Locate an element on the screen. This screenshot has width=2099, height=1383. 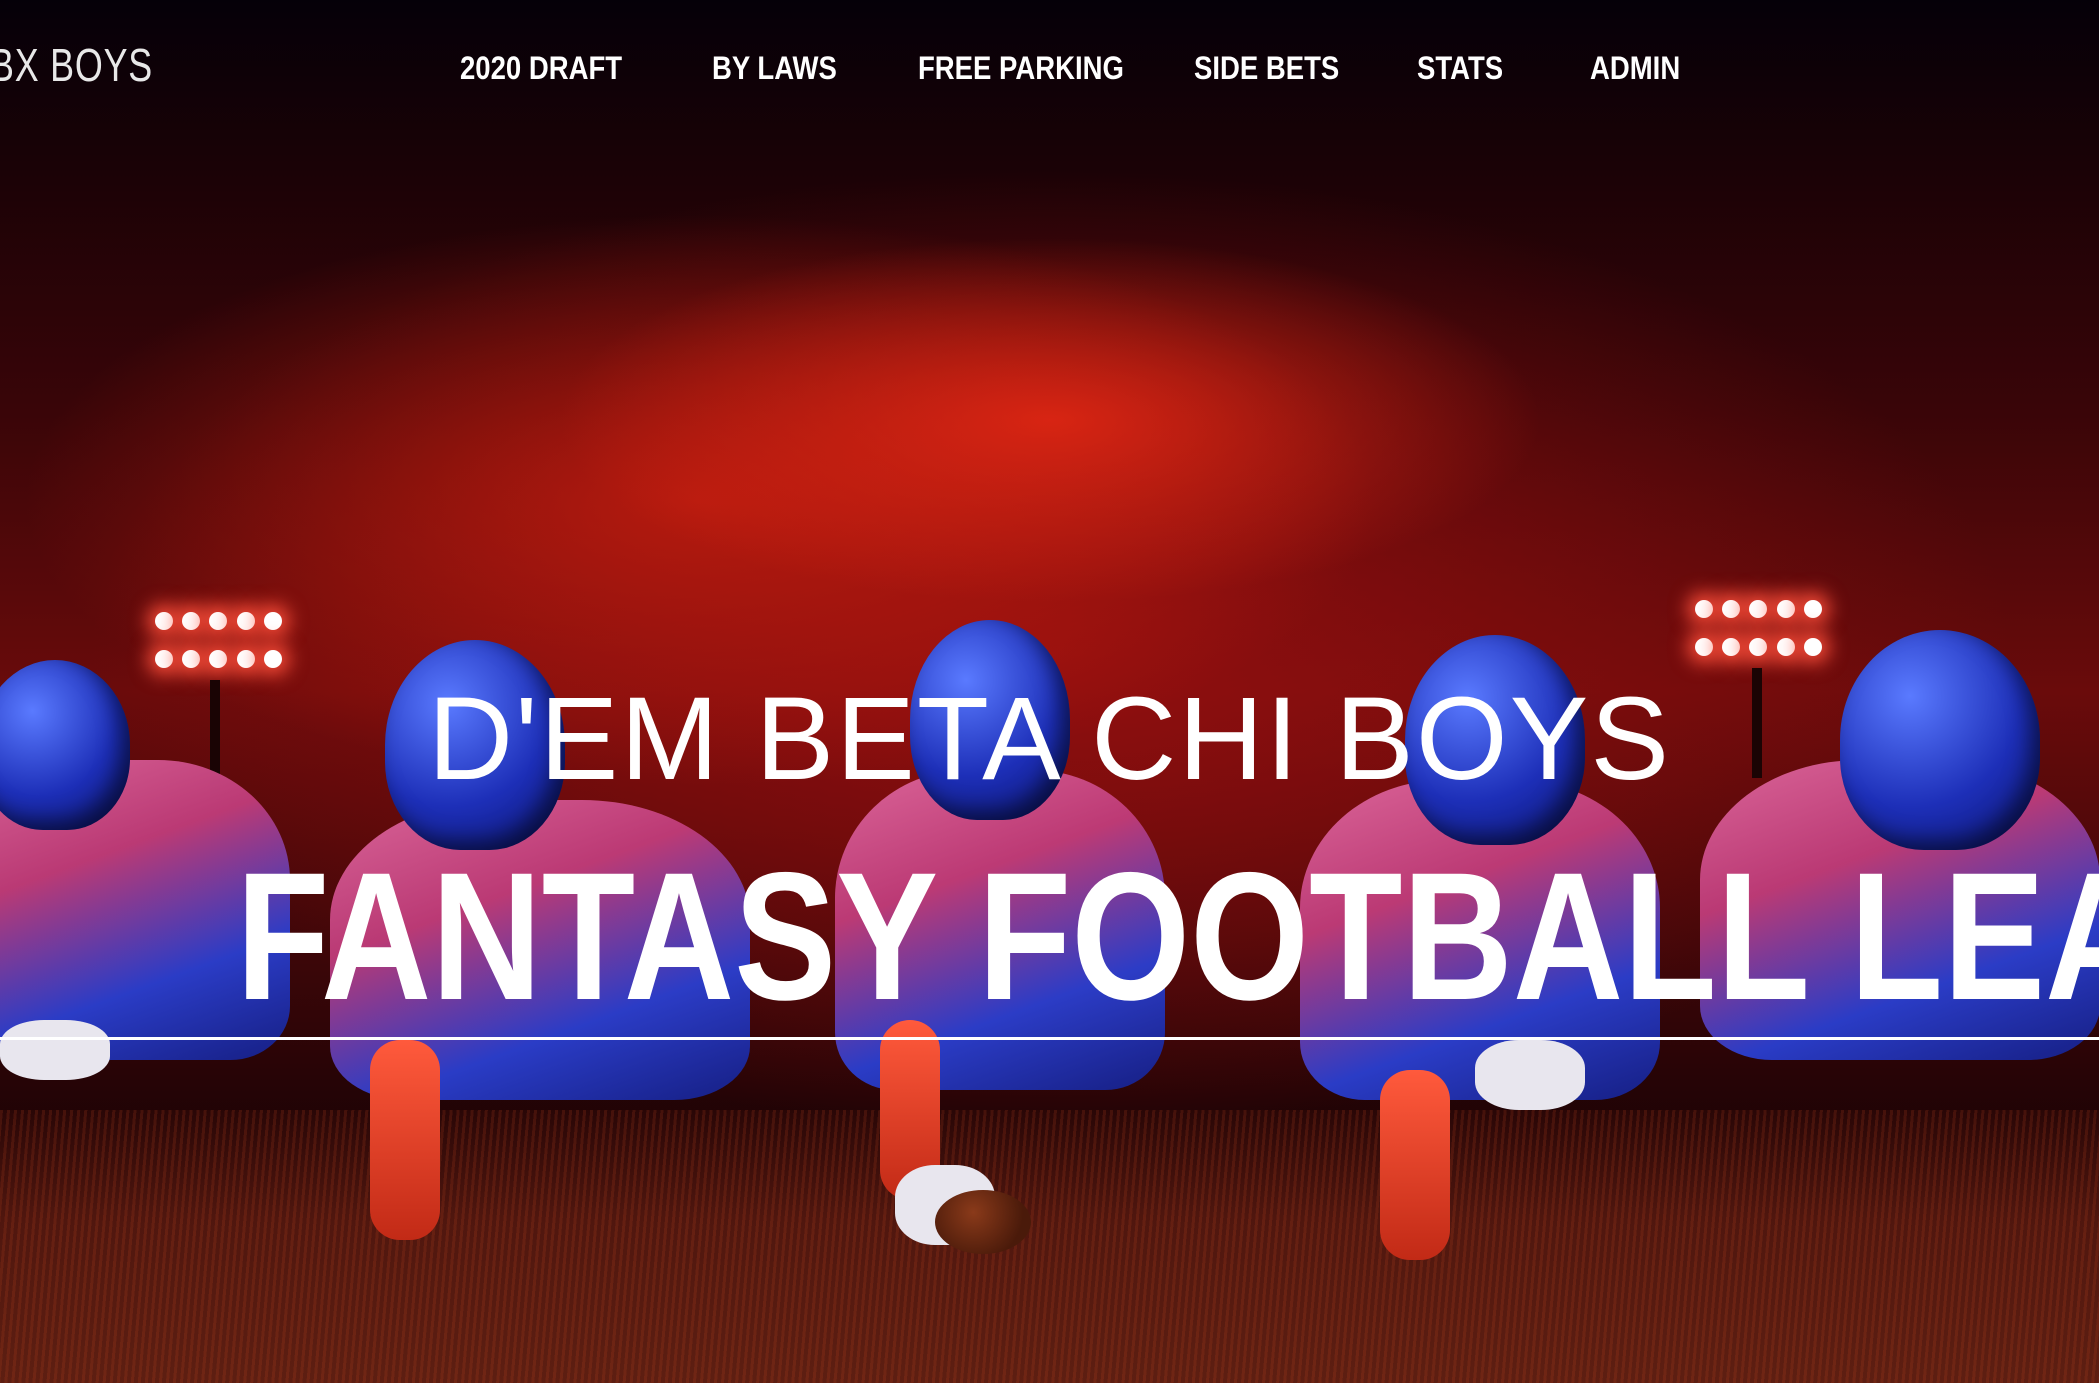
nav-item-admin: ADMIN is located at coordinates (1635, 68).